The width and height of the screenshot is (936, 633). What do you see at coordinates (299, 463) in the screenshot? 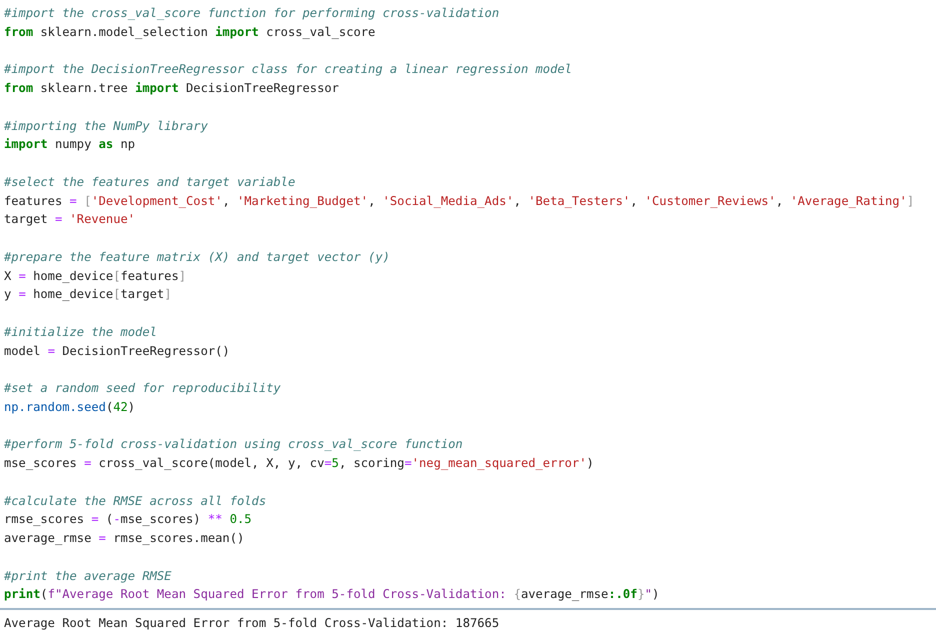
I see `code-line: mse_scores = cross_val_score(model, X, y, cv=5, scoring='neg_mean_squared_error')` at bounding box center [299, 463].